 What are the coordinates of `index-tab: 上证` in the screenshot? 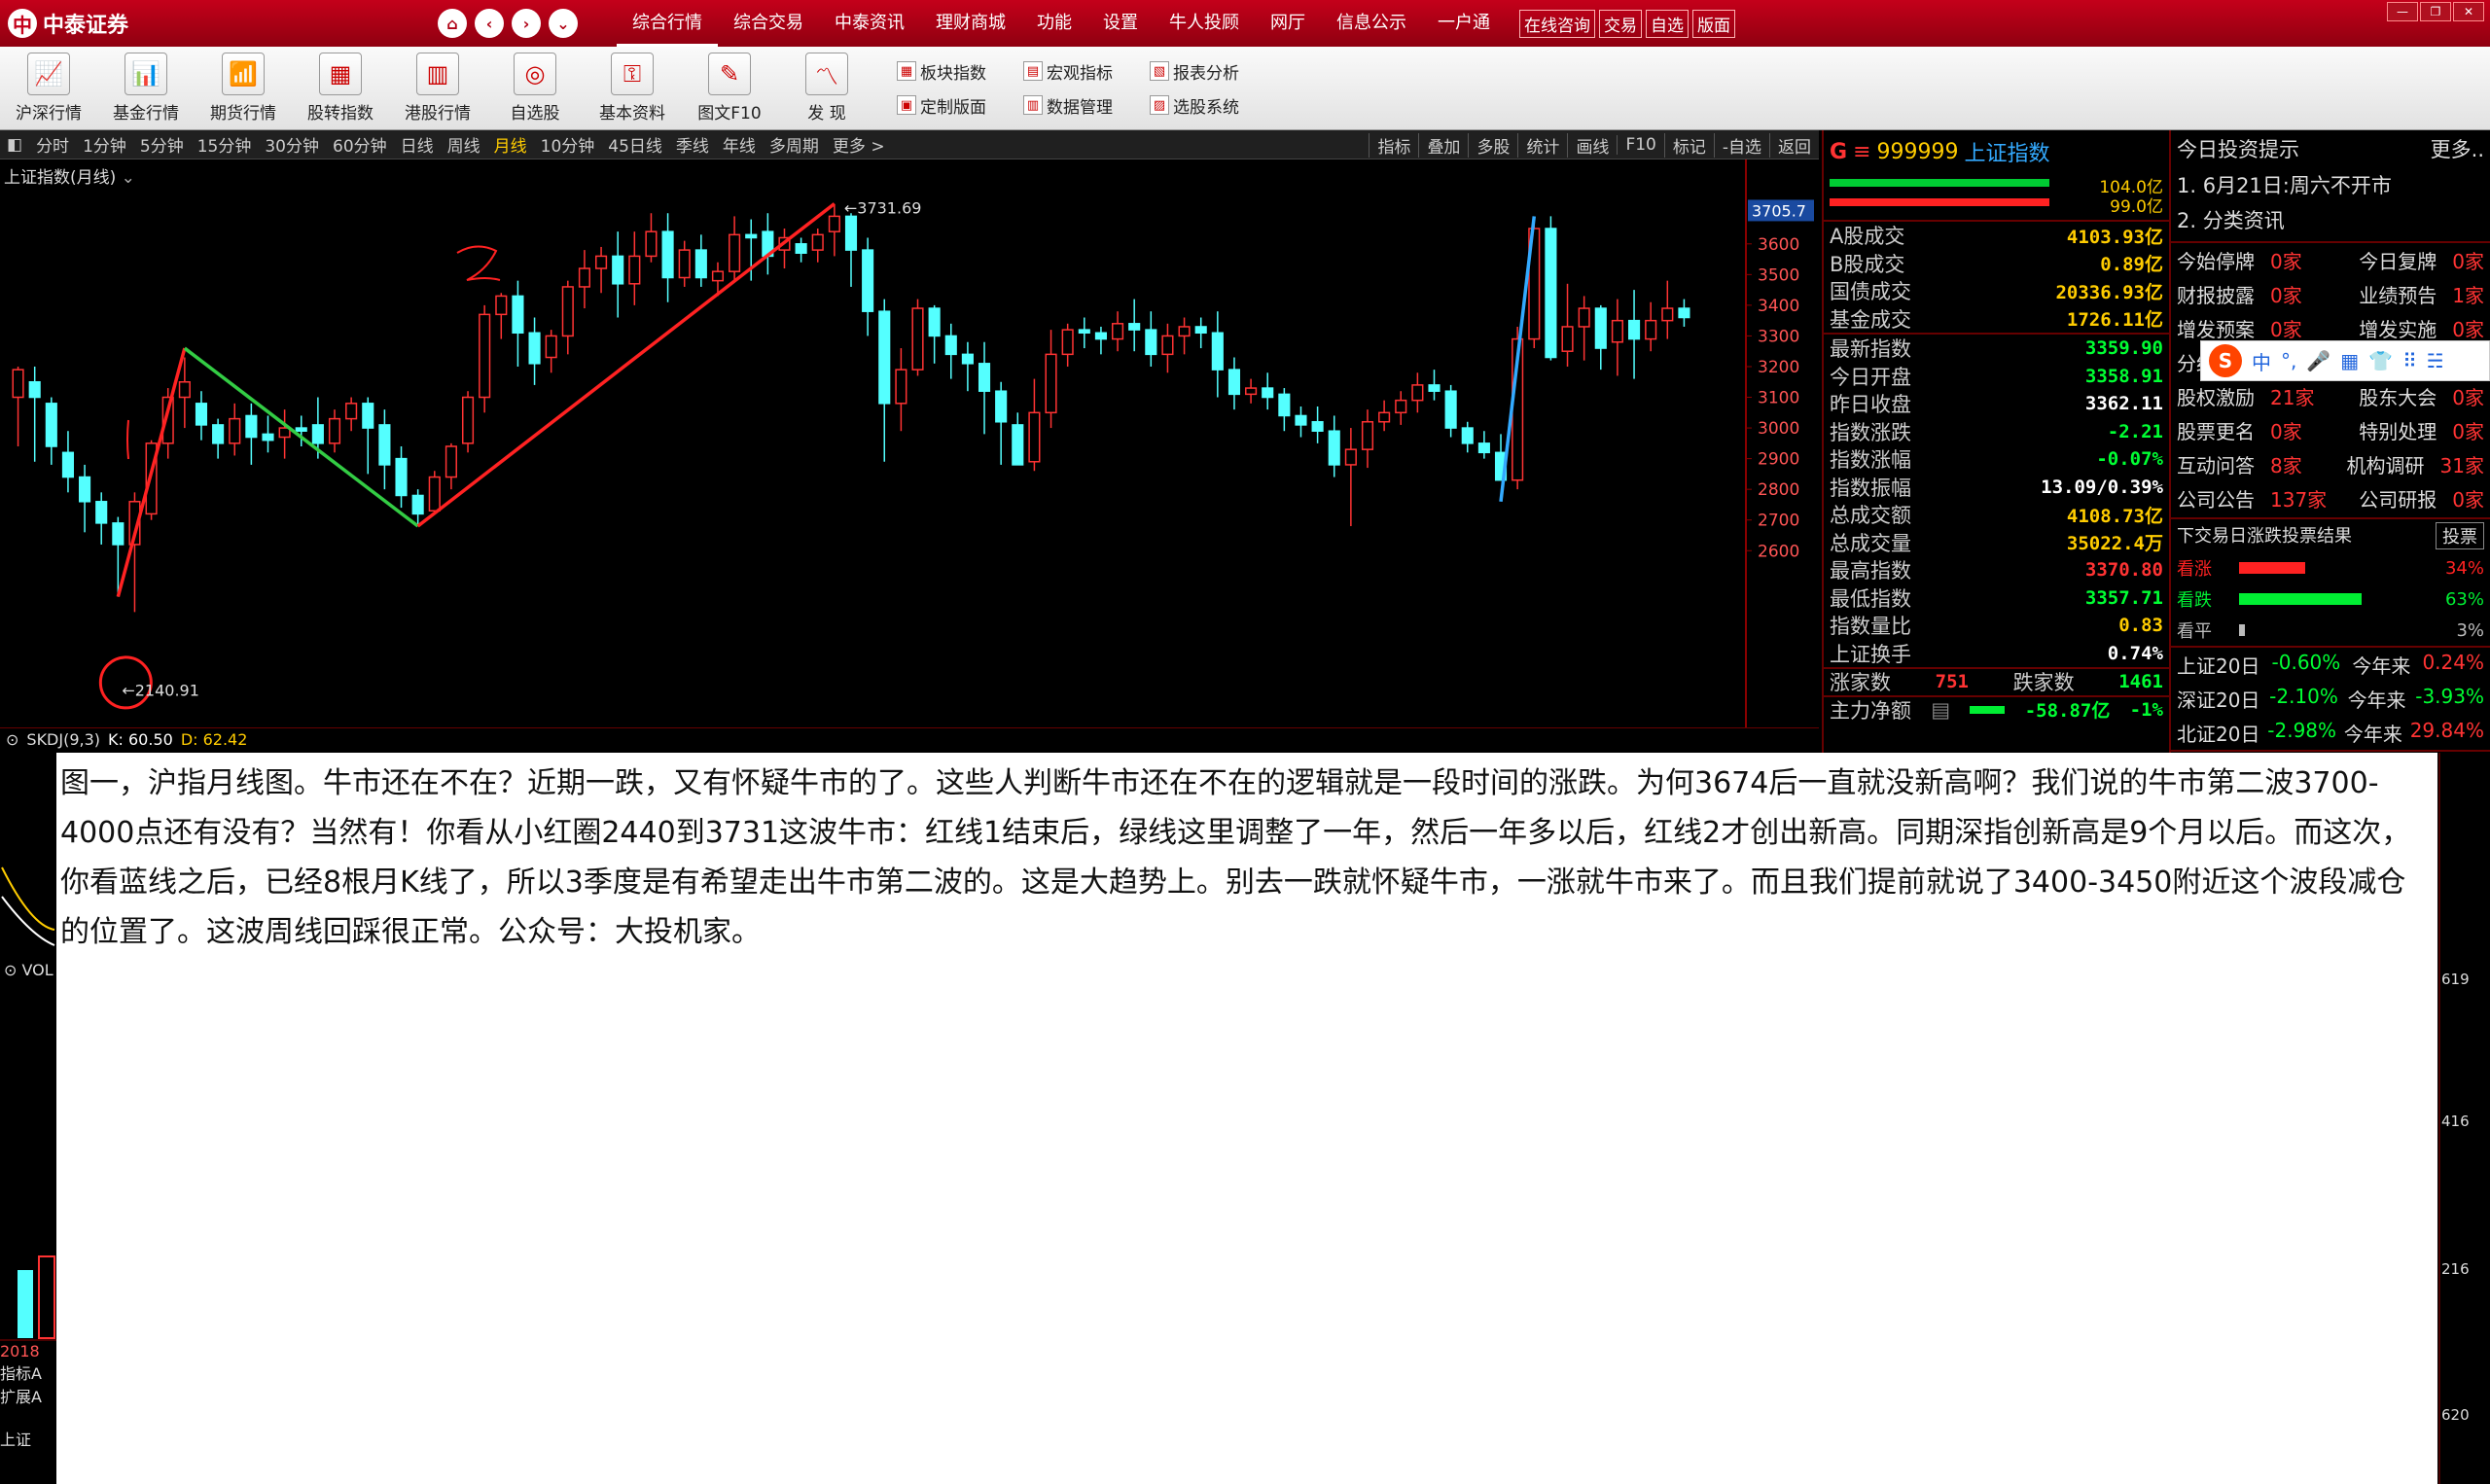 It's located at (29, 1439).